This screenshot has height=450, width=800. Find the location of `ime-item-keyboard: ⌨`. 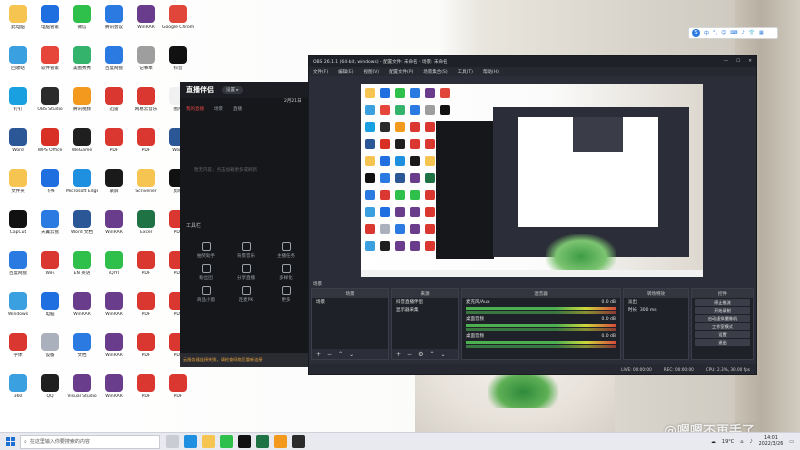

ime-item-keyboard: ⌨ is located at coordinates (733, 33).